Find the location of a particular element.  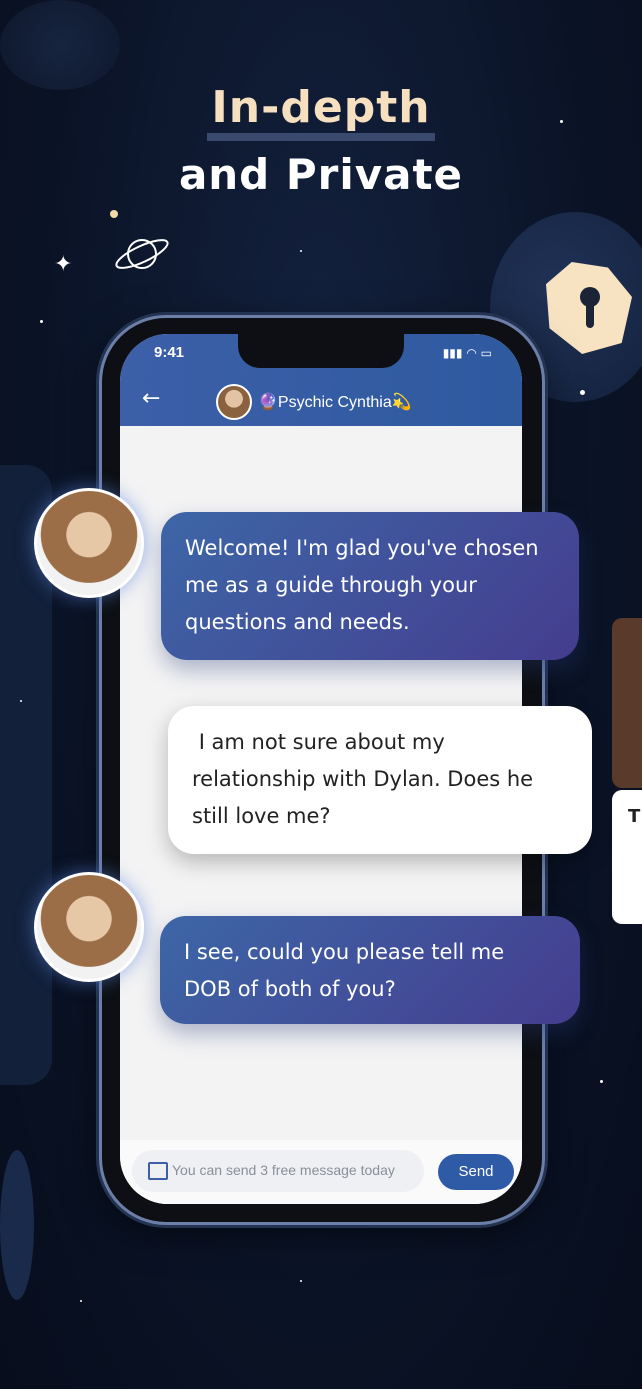

battery-icon: ▭ is located at coordinates (486, 353).